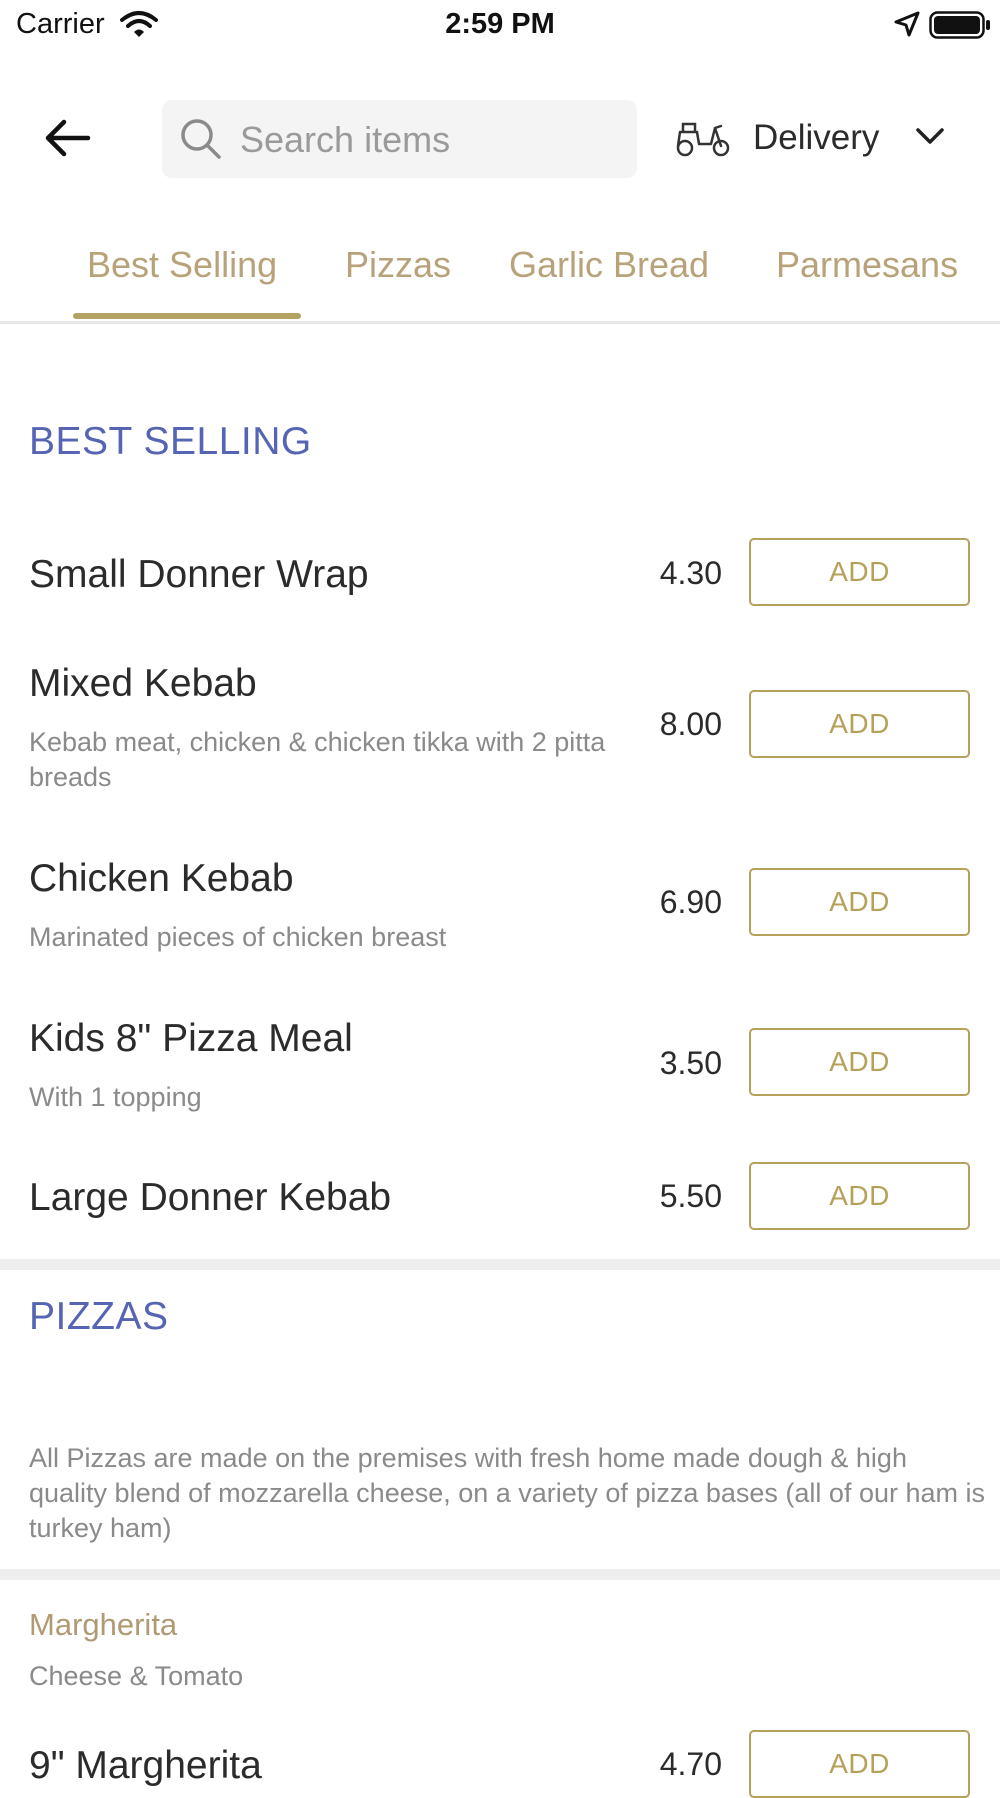  I want to click on item-price: 4.30, so click(690, 573).